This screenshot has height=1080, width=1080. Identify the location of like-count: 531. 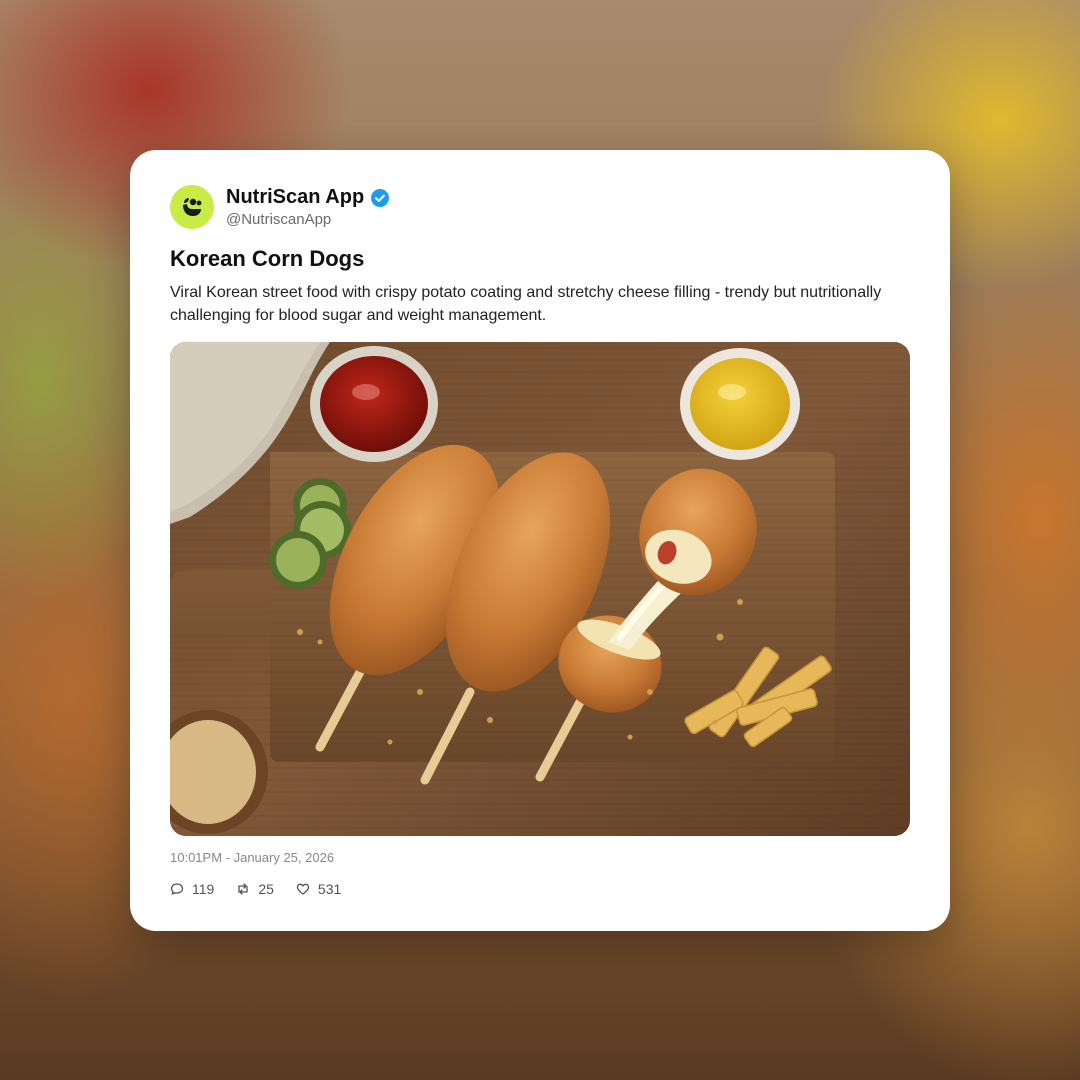
(329, 889).